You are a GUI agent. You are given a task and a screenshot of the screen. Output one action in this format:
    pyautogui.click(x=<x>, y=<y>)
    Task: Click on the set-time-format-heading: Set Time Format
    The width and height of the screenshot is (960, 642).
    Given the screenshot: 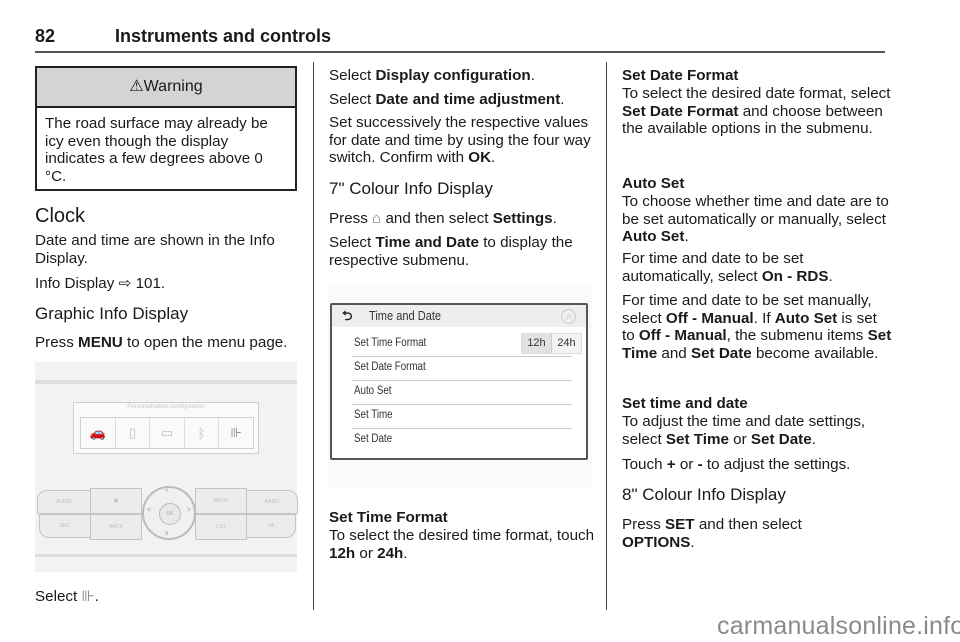 What is the action you would take?
    pyautogui.click(x=388, y=517)
    